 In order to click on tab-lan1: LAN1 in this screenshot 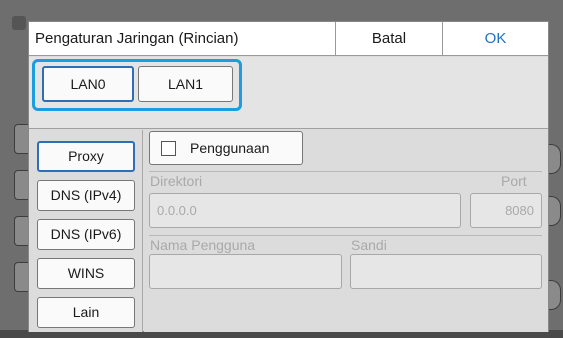, I will do `click(185, 84)`.